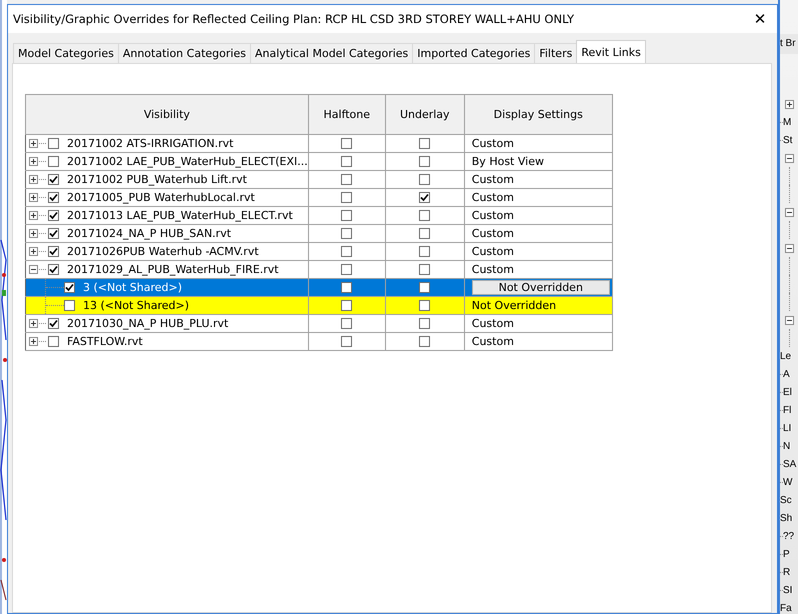 Image resolution: width=798 pixels, height=614 pixels. What do you see at coordinates (787, 140) in the screenshot?
I see `browser-item: St` at bounding box center [787, 140].